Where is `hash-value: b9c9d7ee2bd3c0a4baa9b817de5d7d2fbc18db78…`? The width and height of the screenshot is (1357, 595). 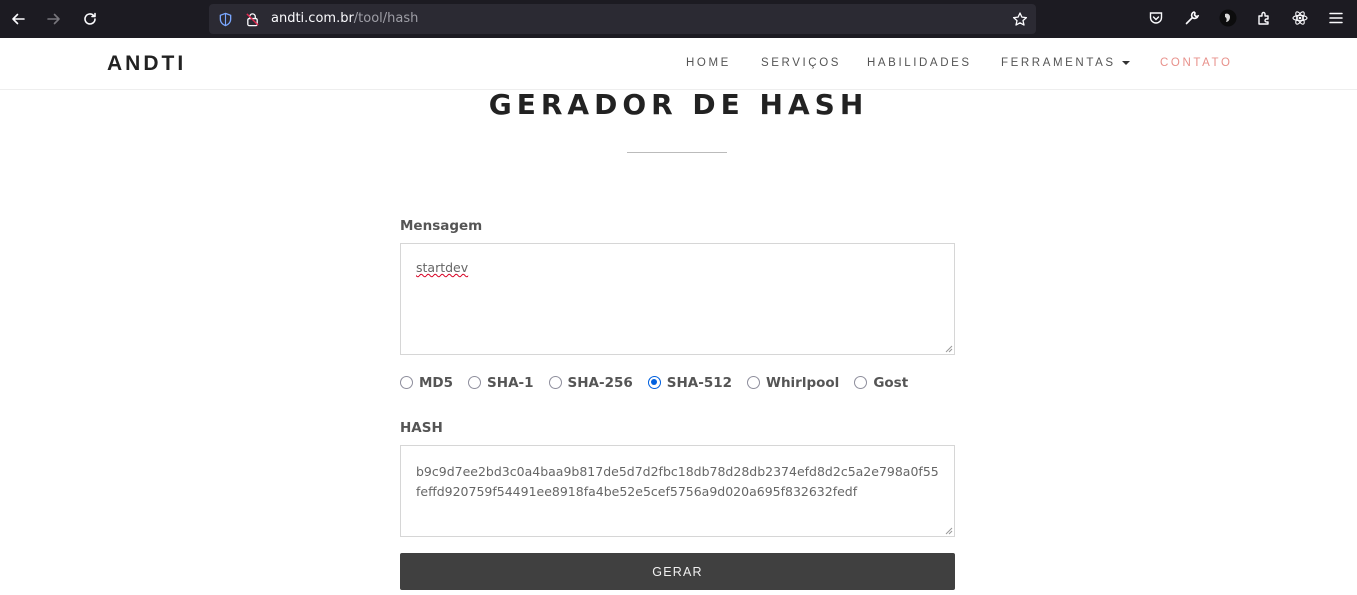
hash-value: b9c9d7ee2bd3c0a4baa9b817de5d7d2fbc18db78… is located at coordinates (677, 481).